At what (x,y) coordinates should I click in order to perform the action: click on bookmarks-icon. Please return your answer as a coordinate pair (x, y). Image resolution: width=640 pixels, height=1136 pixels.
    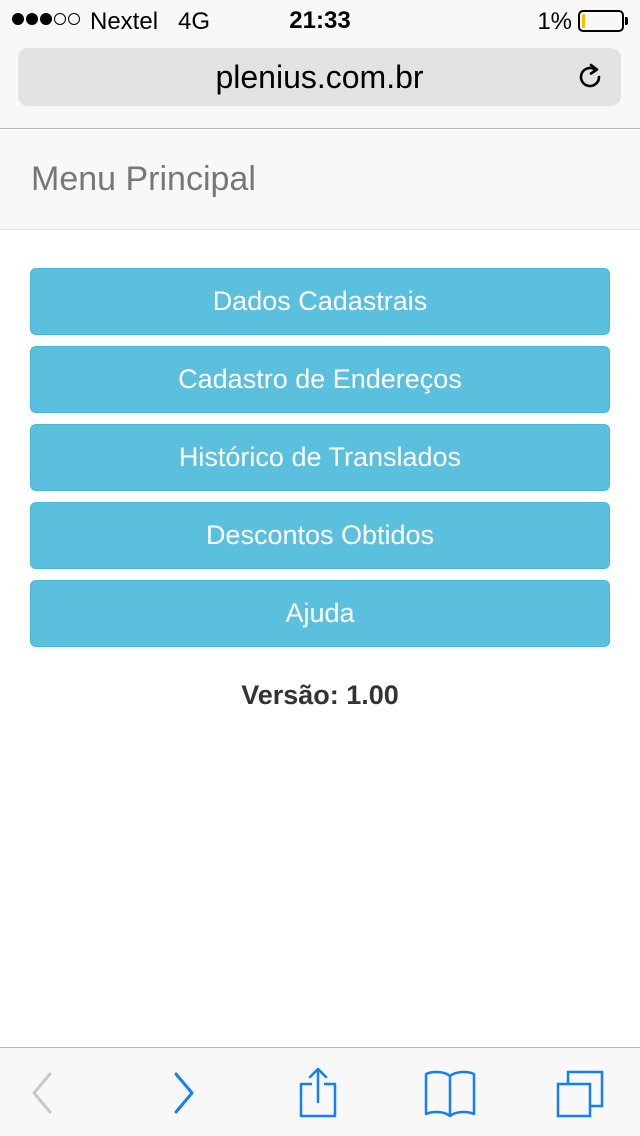
    Looking at the image, I should click on (450, 1093).